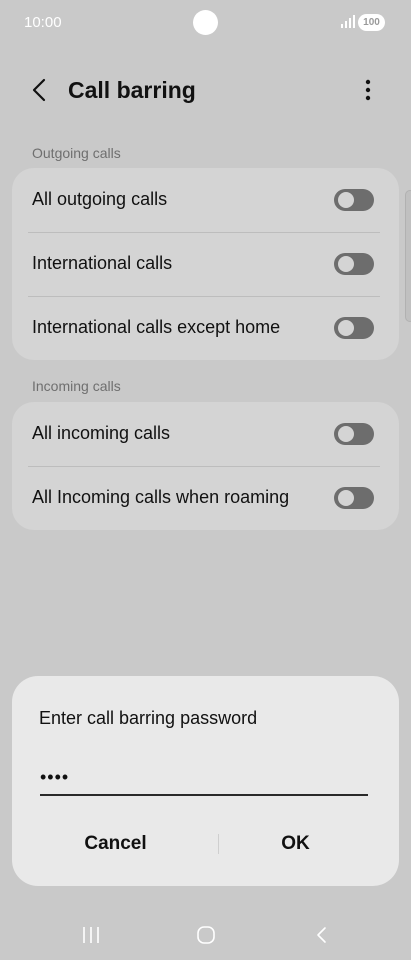  I want to click on status-bar: 10:00 100, so click(205, 23).